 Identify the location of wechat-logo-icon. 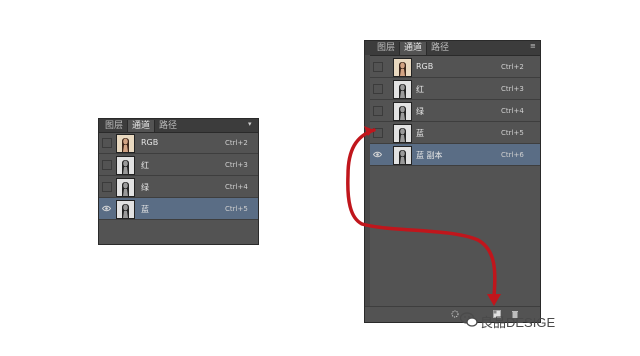
(469, 319).